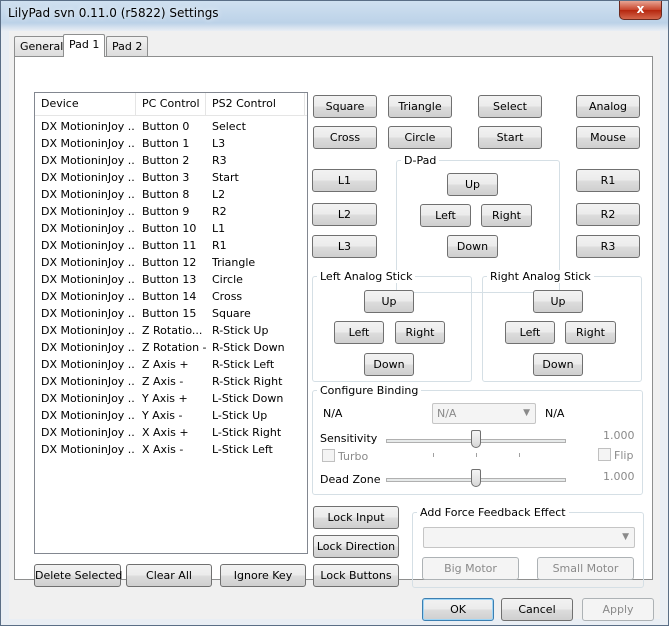  I want to click on r1-button: R1, so click(608, 180).